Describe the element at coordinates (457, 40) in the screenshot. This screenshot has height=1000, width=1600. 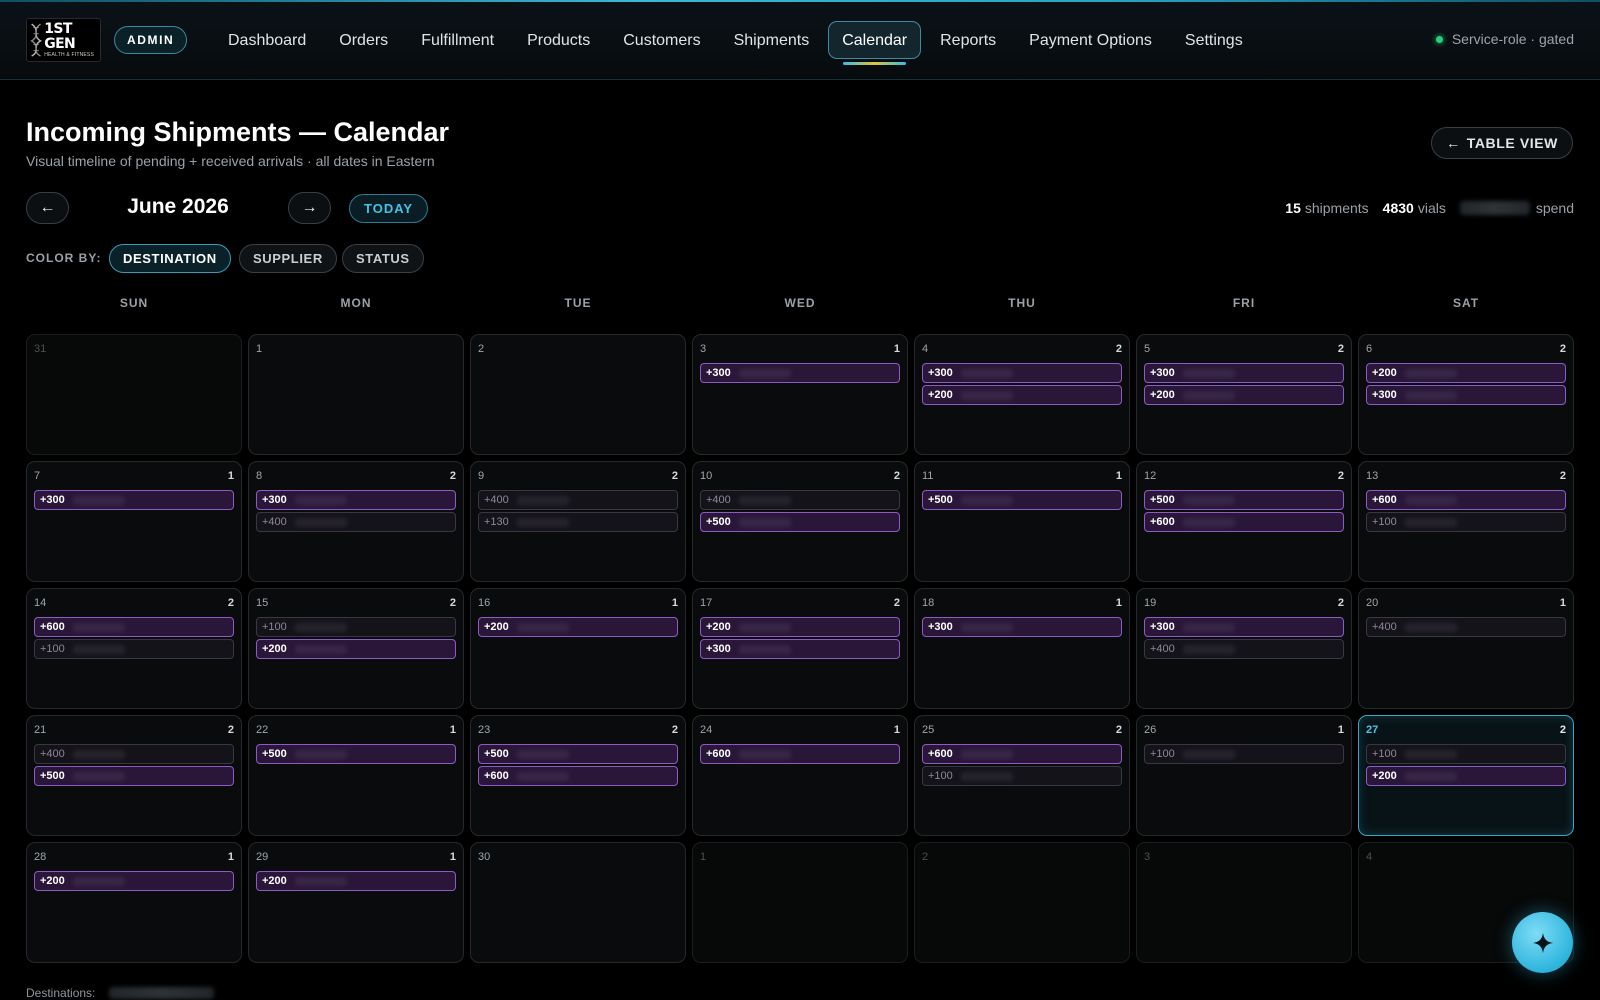
I see `nav-item-fulfillment: Fulfillment` at that location.